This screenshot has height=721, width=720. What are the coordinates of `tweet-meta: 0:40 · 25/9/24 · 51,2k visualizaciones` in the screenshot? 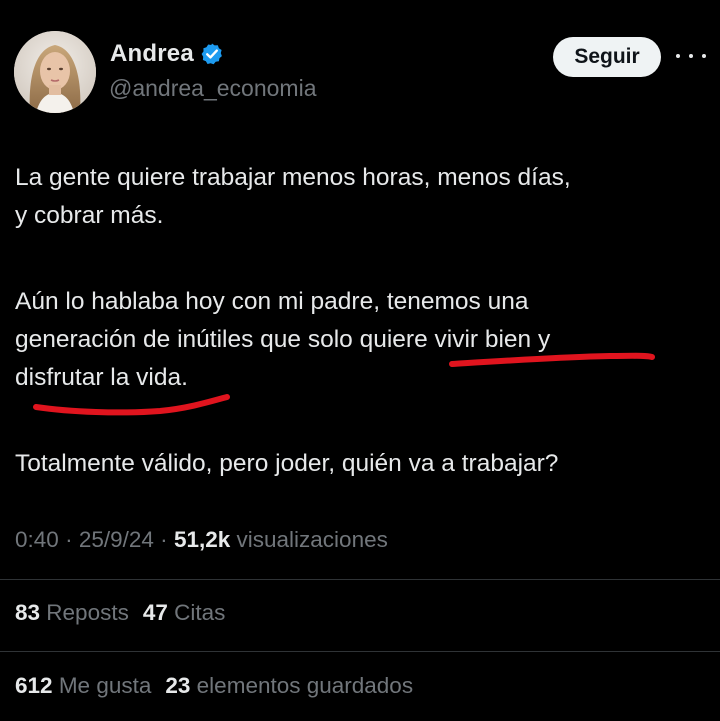 It's located at (201, 540).